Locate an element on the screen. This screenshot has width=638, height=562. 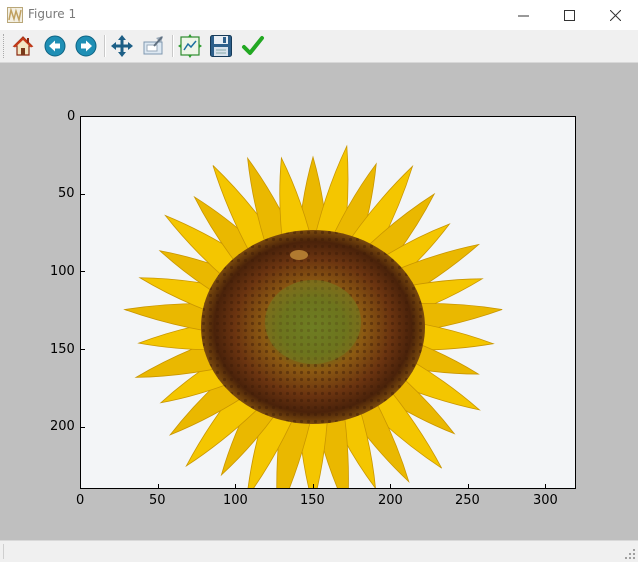
edit-parameters-button is located at coordinates (253, 46).